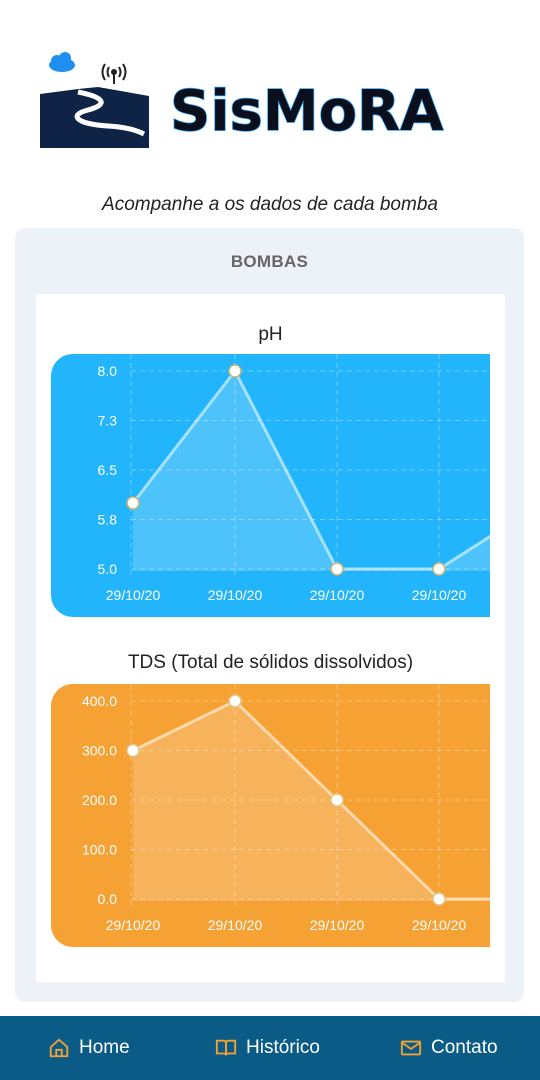 The height and width of the screenshot is (1080, 540). Describe the element at coordinates (114, 73) in the screenshot. I see `antenna-icon` at that location.